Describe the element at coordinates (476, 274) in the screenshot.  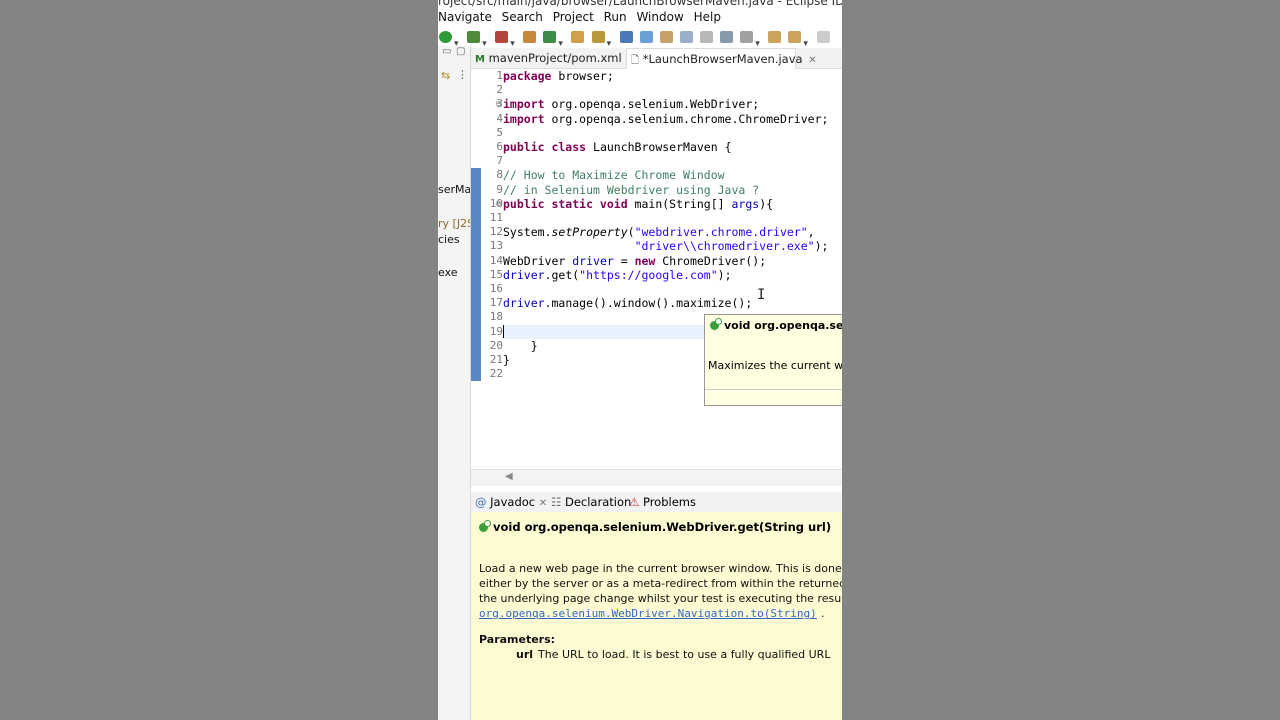
I see `change-marker` at that location.